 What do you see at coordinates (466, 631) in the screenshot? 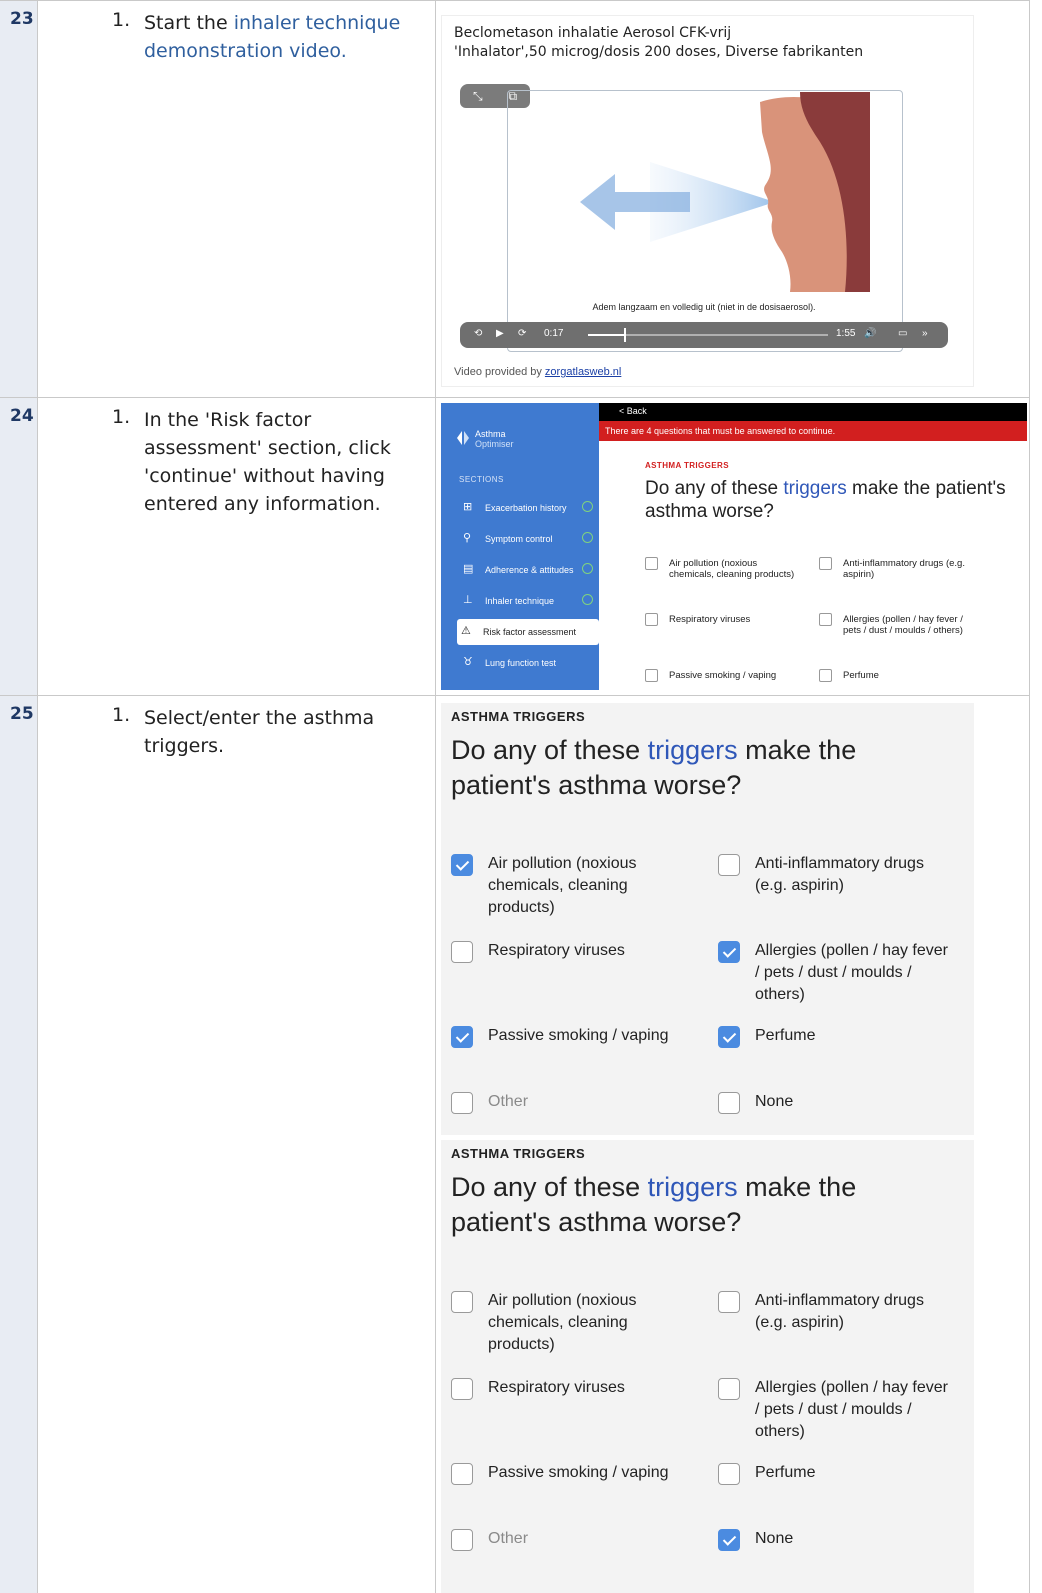
I see `warning-icon: ⚠` at bounding box center [466, 631].